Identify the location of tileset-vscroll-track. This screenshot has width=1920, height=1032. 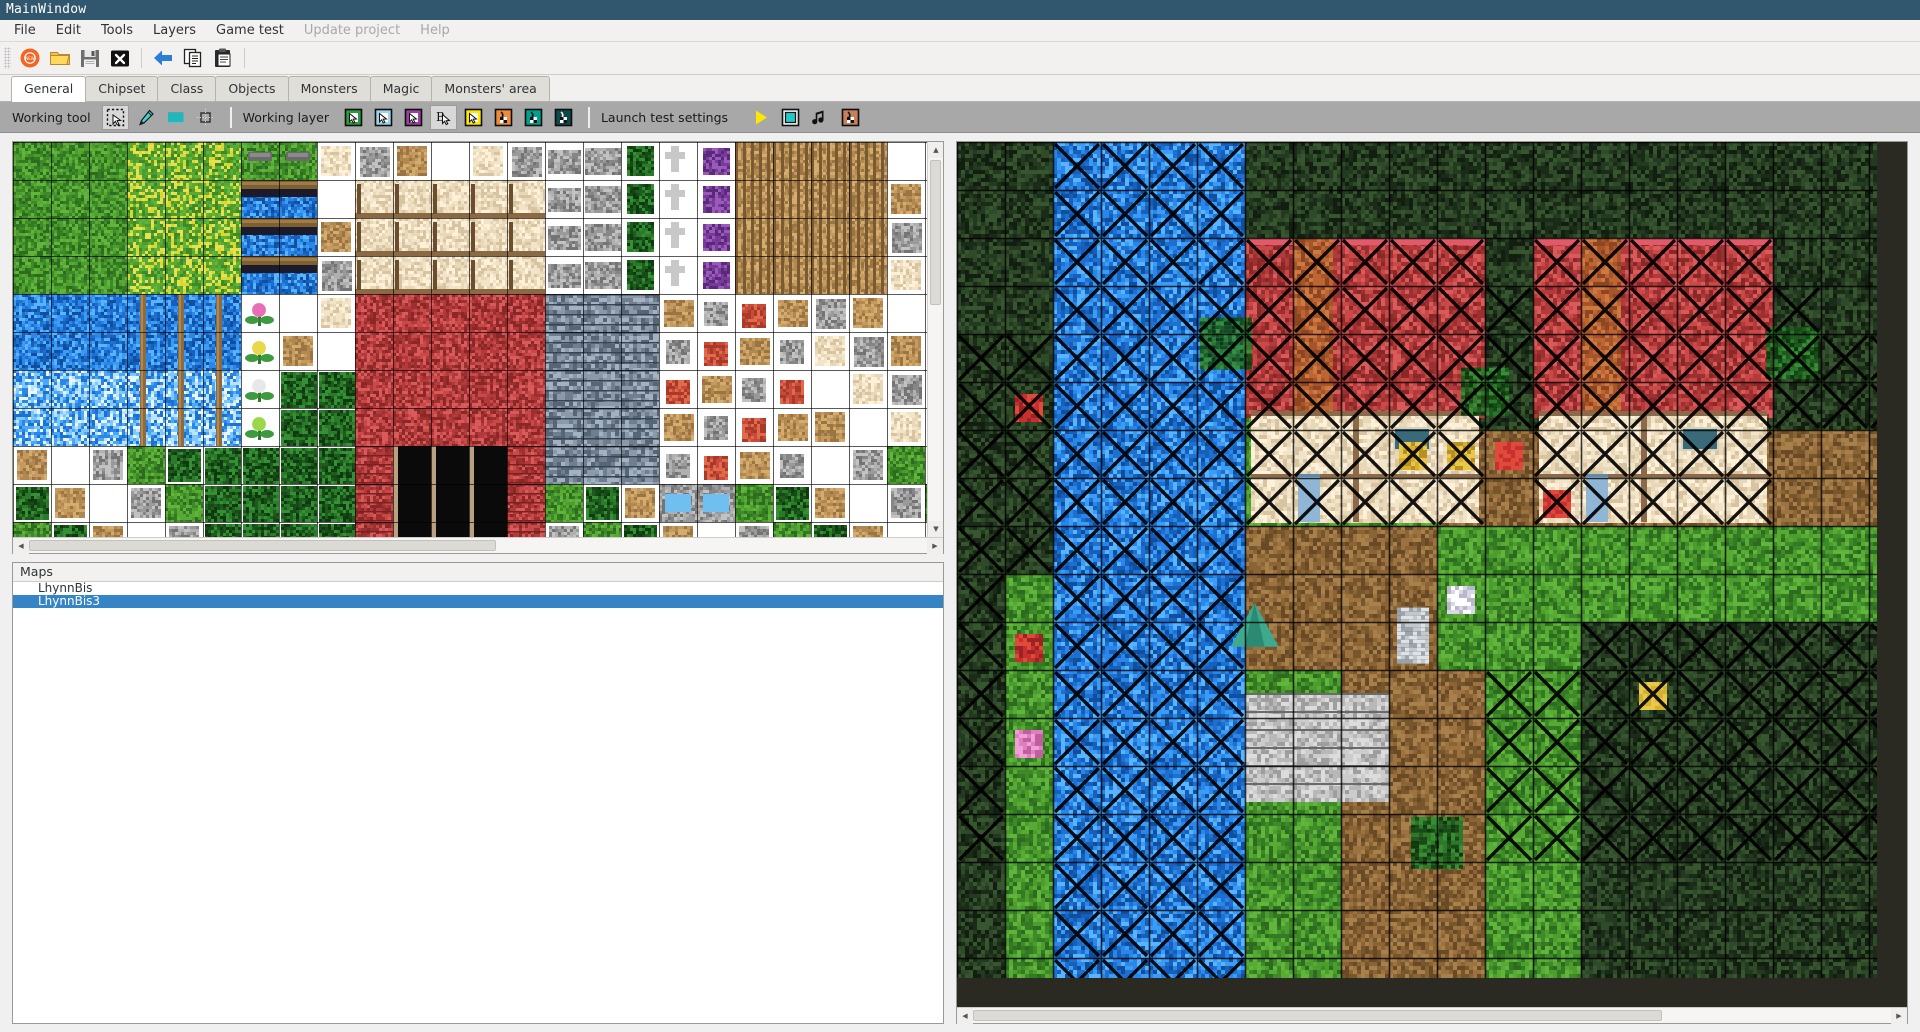
(935, 339).